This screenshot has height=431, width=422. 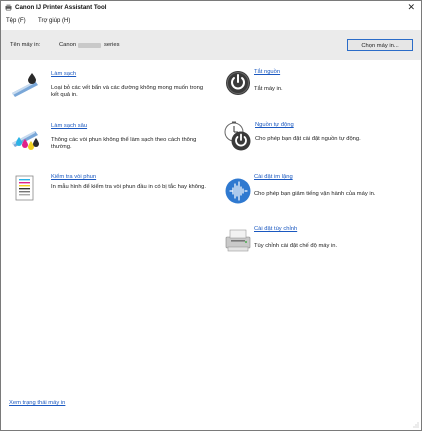 I want to click on custom-settings-link: Cài đặt tùy chỉnh, so click(x=275, y=229).